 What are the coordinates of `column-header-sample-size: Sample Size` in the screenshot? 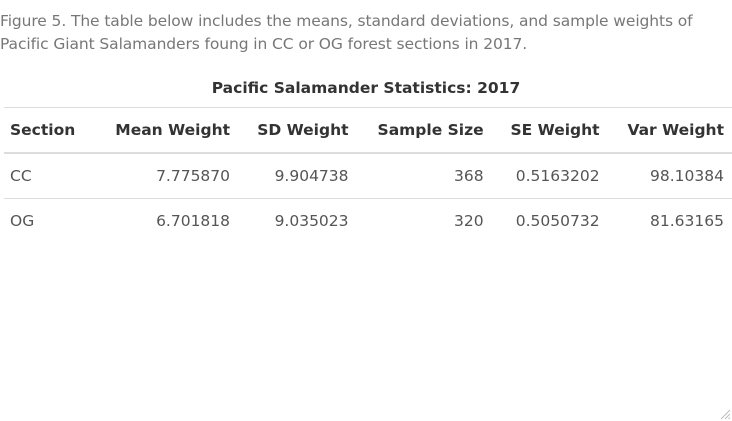 It's located at (424, 130).